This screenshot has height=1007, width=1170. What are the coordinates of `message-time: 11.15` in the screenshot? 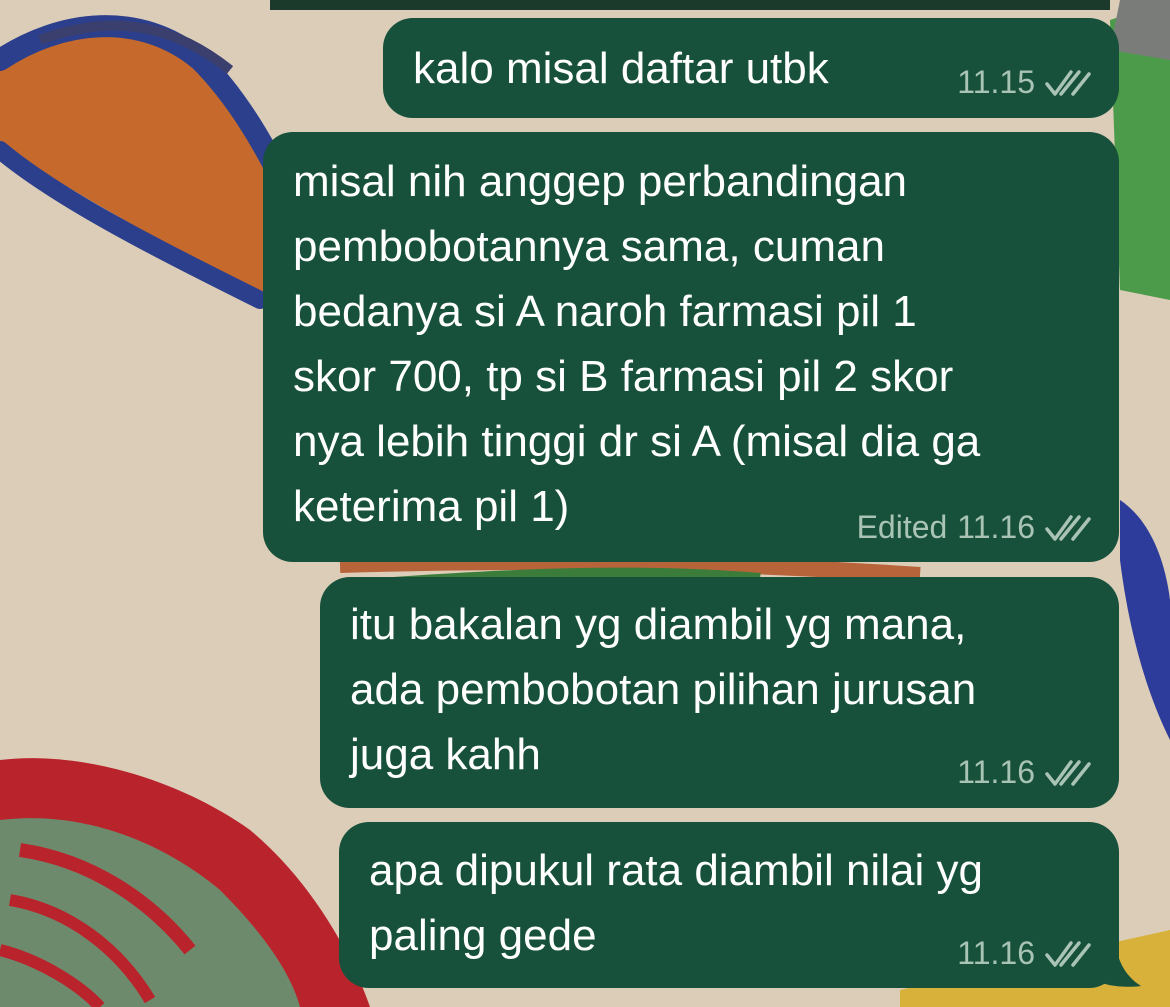 It's located at (996, 82).